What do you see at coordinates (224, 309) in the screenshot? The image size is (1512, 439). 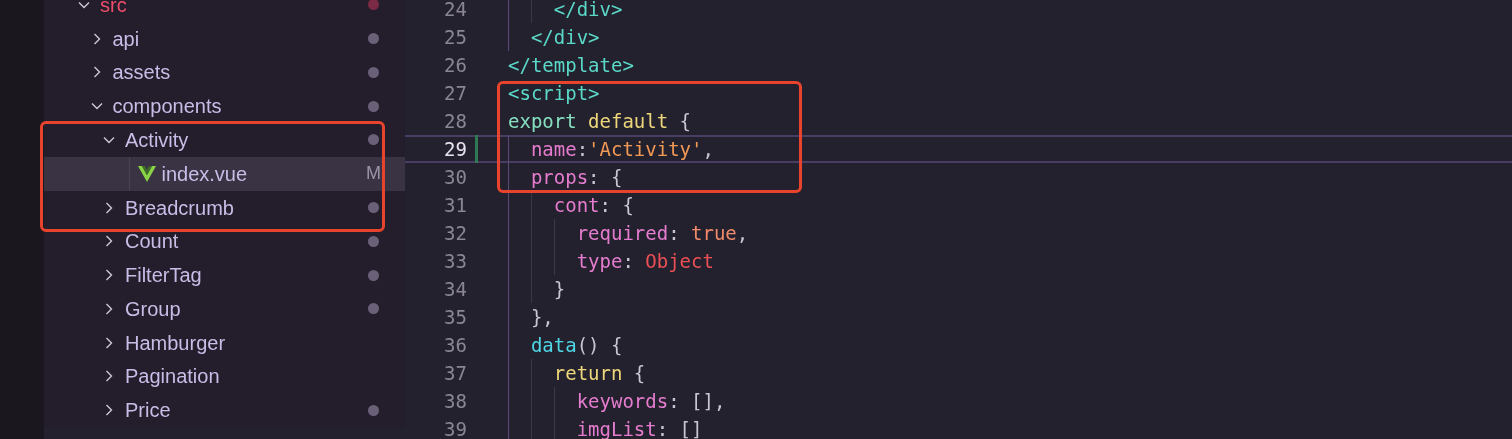 I see `folder-row: Group` at bounding box center [224, 309].